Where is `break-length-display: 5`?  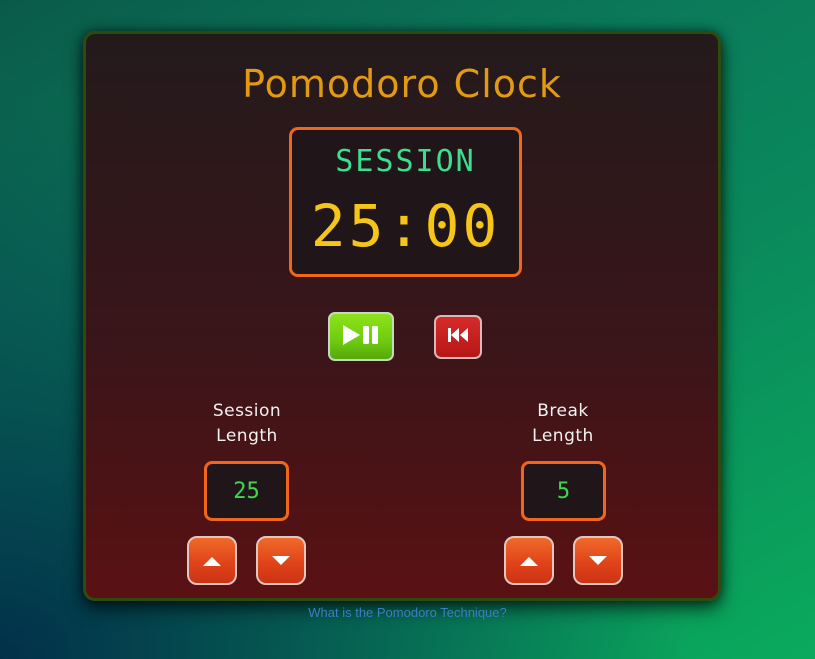 break-length-display: 5 is located at coordinates (563, 491).